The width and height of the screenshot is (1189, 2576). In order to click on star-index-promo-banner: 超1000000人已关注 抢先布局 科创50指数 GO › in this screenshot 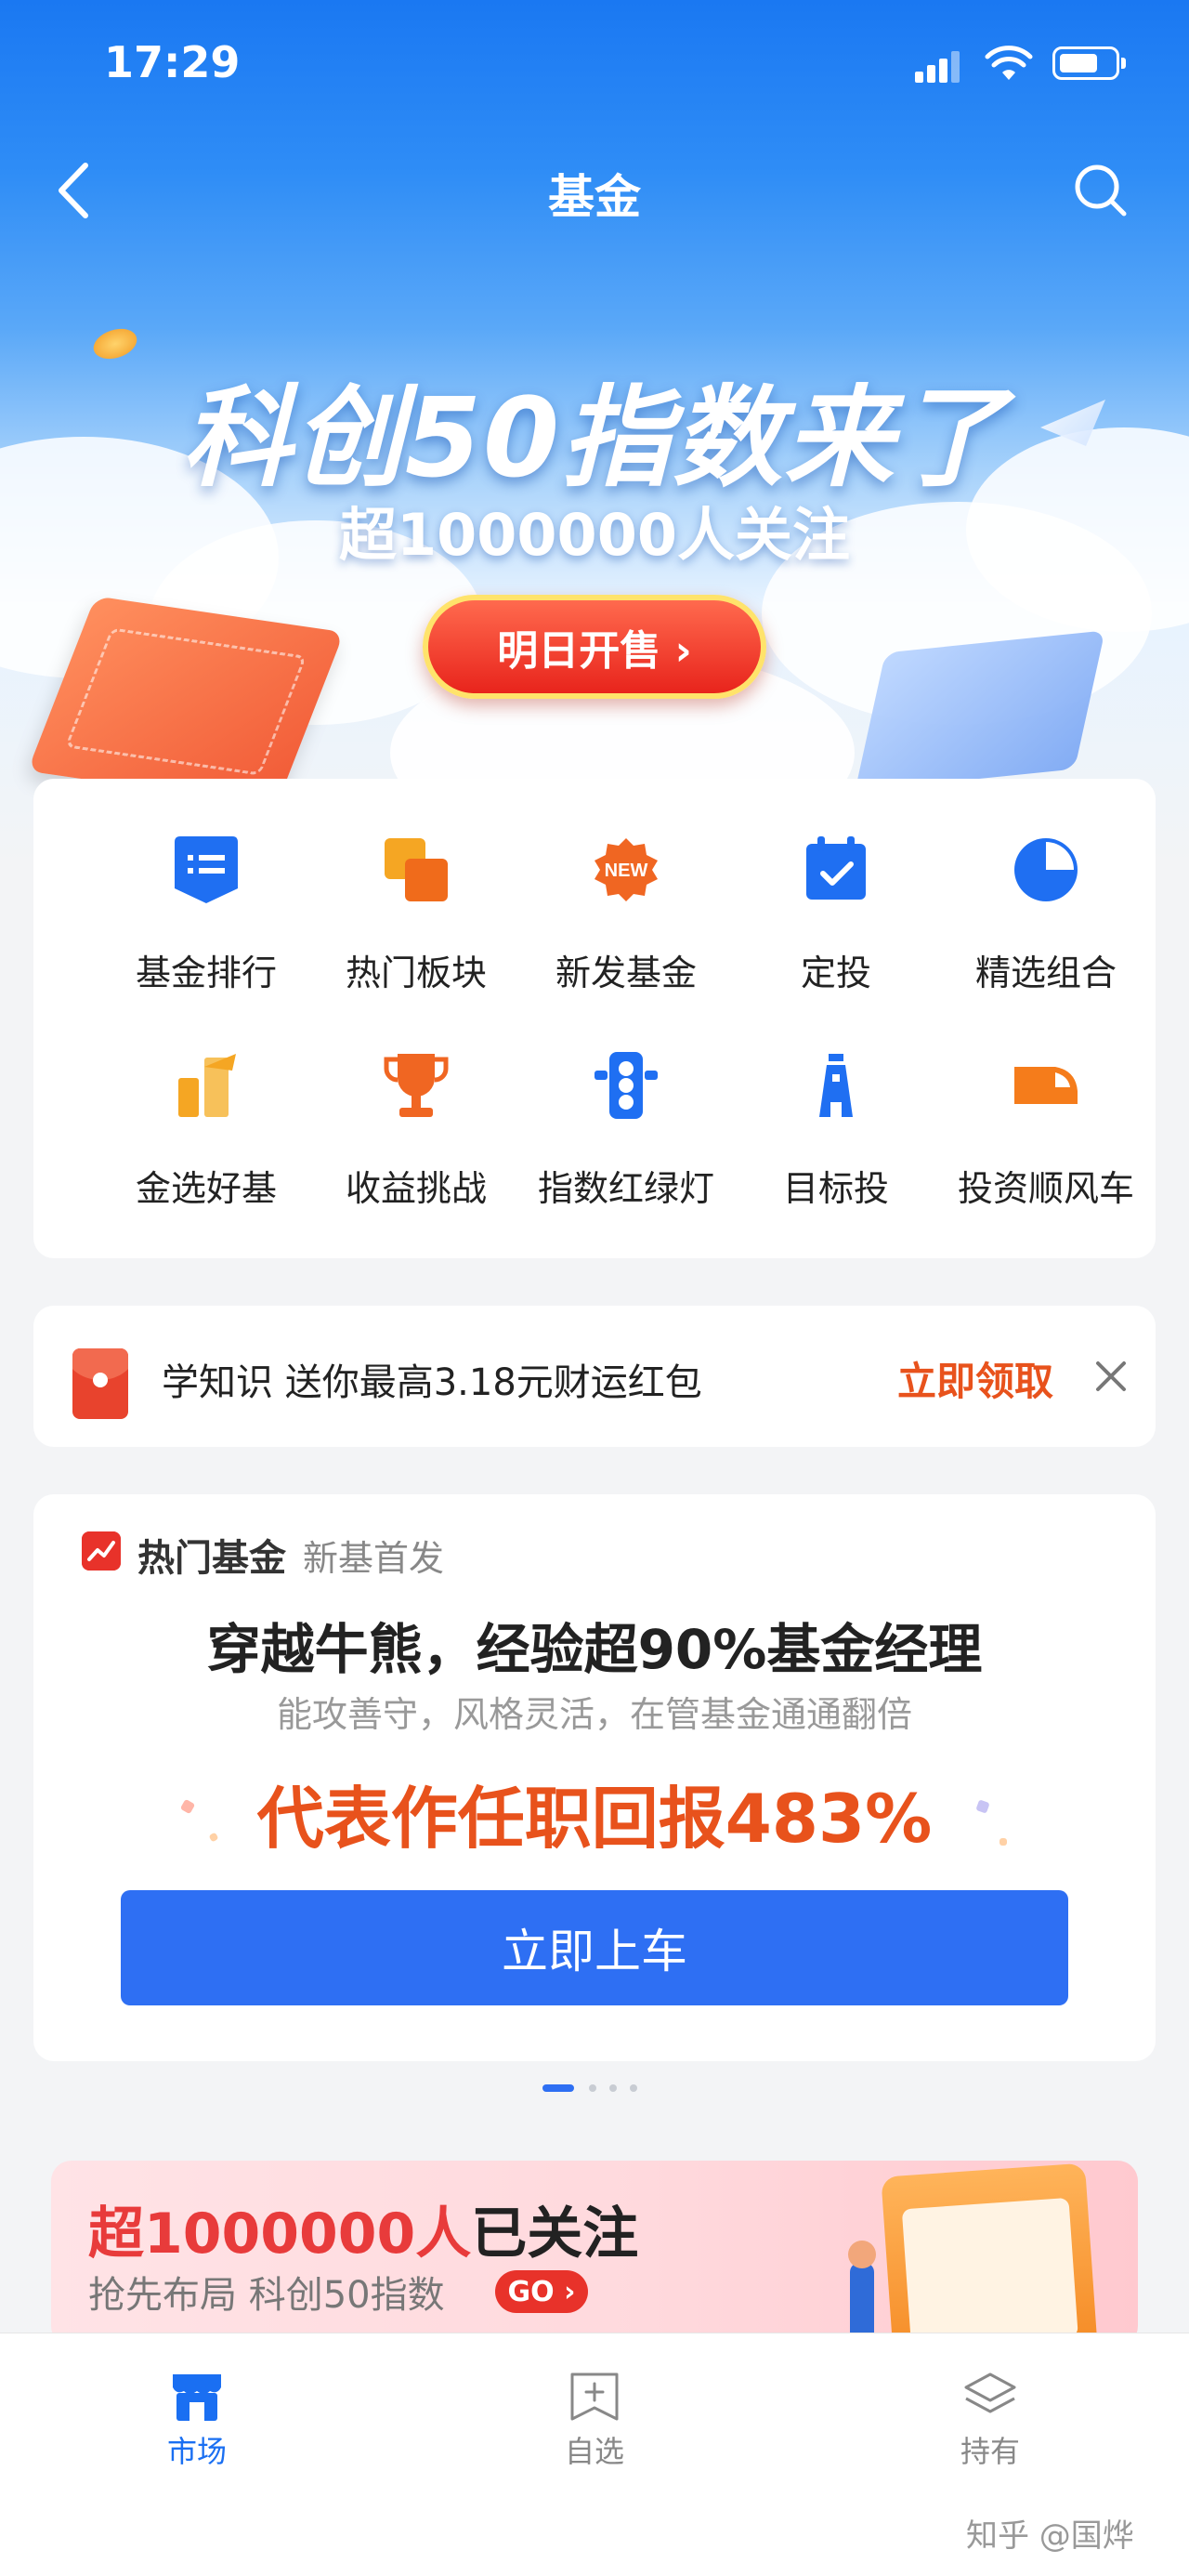, I will do `click(594, 2253)`.